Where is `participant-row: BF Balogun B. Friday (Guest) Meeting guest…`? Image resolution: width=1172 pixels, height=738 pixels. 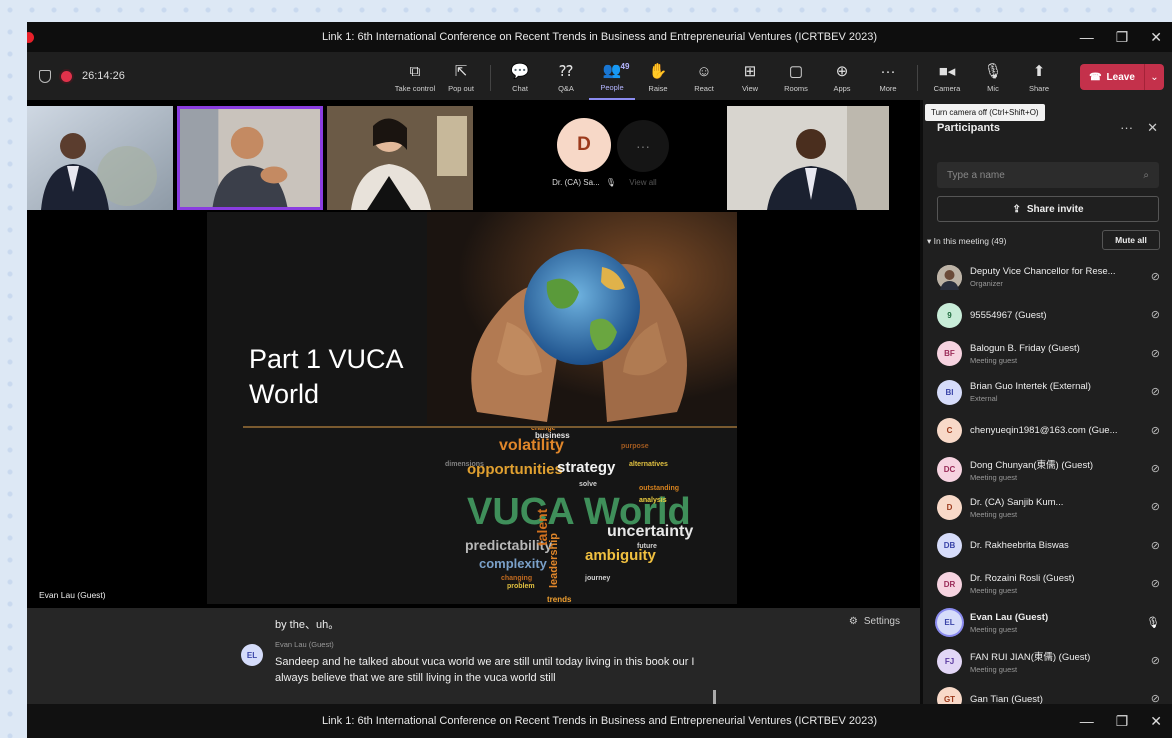 participant-row: BF Balogun B. Friday (Guest) Meeting guest… is located at coordinates (1047, 354).